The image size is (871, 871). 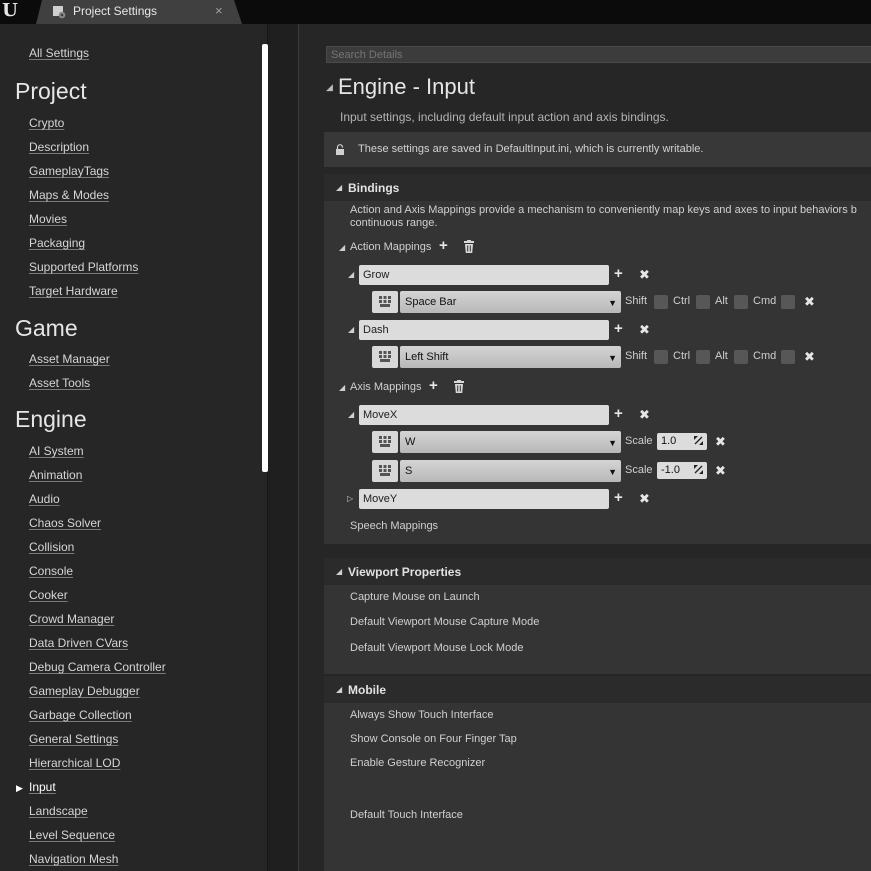 I want to click on sidebar-item-asset-manager: Asset Manager, so click(x=69, y=359).